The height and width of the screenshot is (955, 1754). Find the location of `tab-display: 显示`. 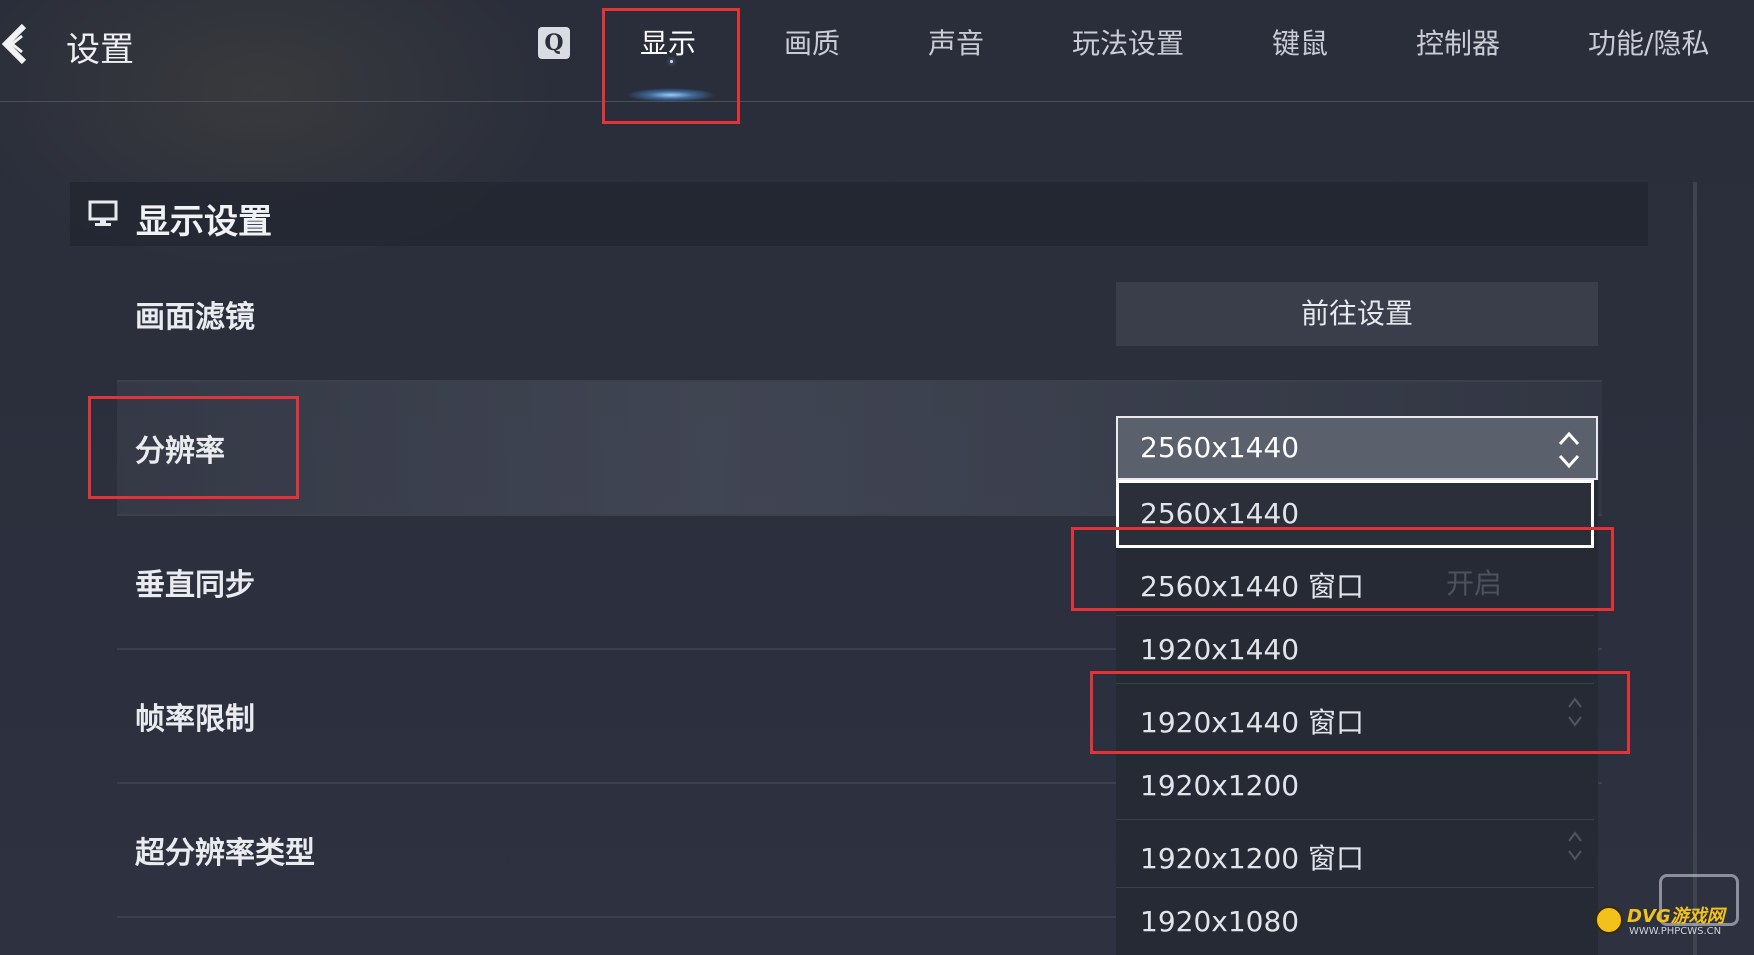

tab-display: 显示 is located at coordinates (668, 42).